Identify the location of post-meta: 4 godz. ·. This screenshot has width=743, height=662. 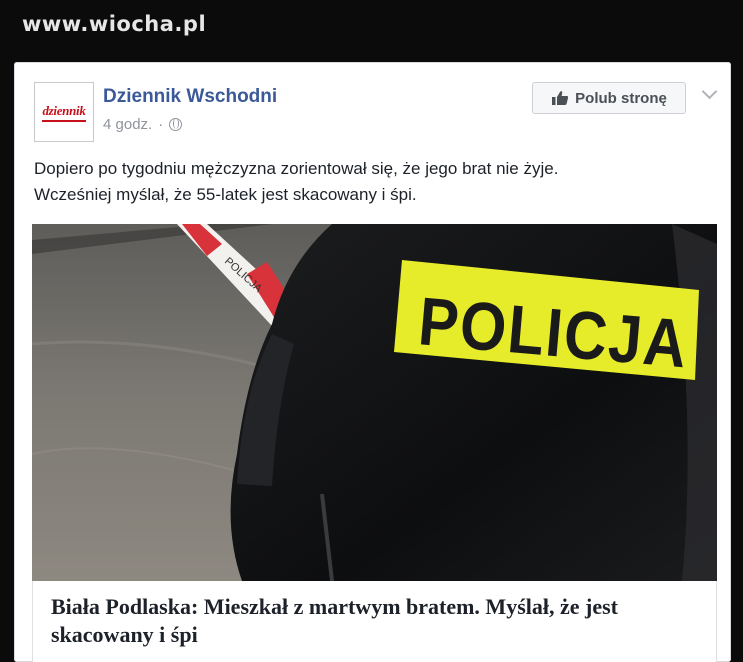
(143, 124).